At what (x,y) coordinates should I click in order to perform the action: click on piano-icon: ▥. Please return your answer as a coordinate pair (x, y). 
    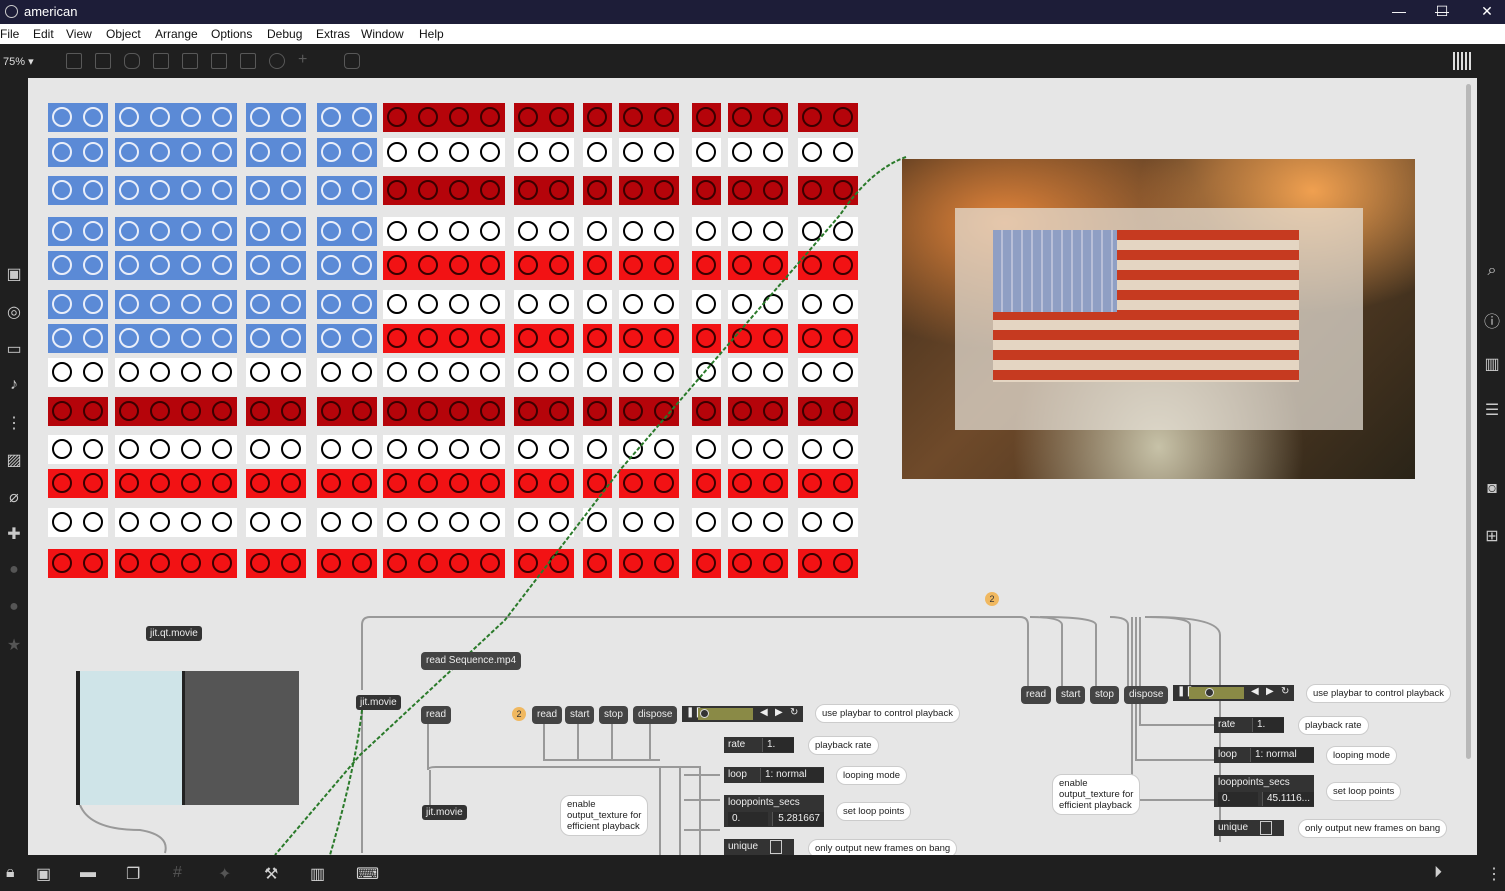
    Looking at the image, I should click on (317, 874).